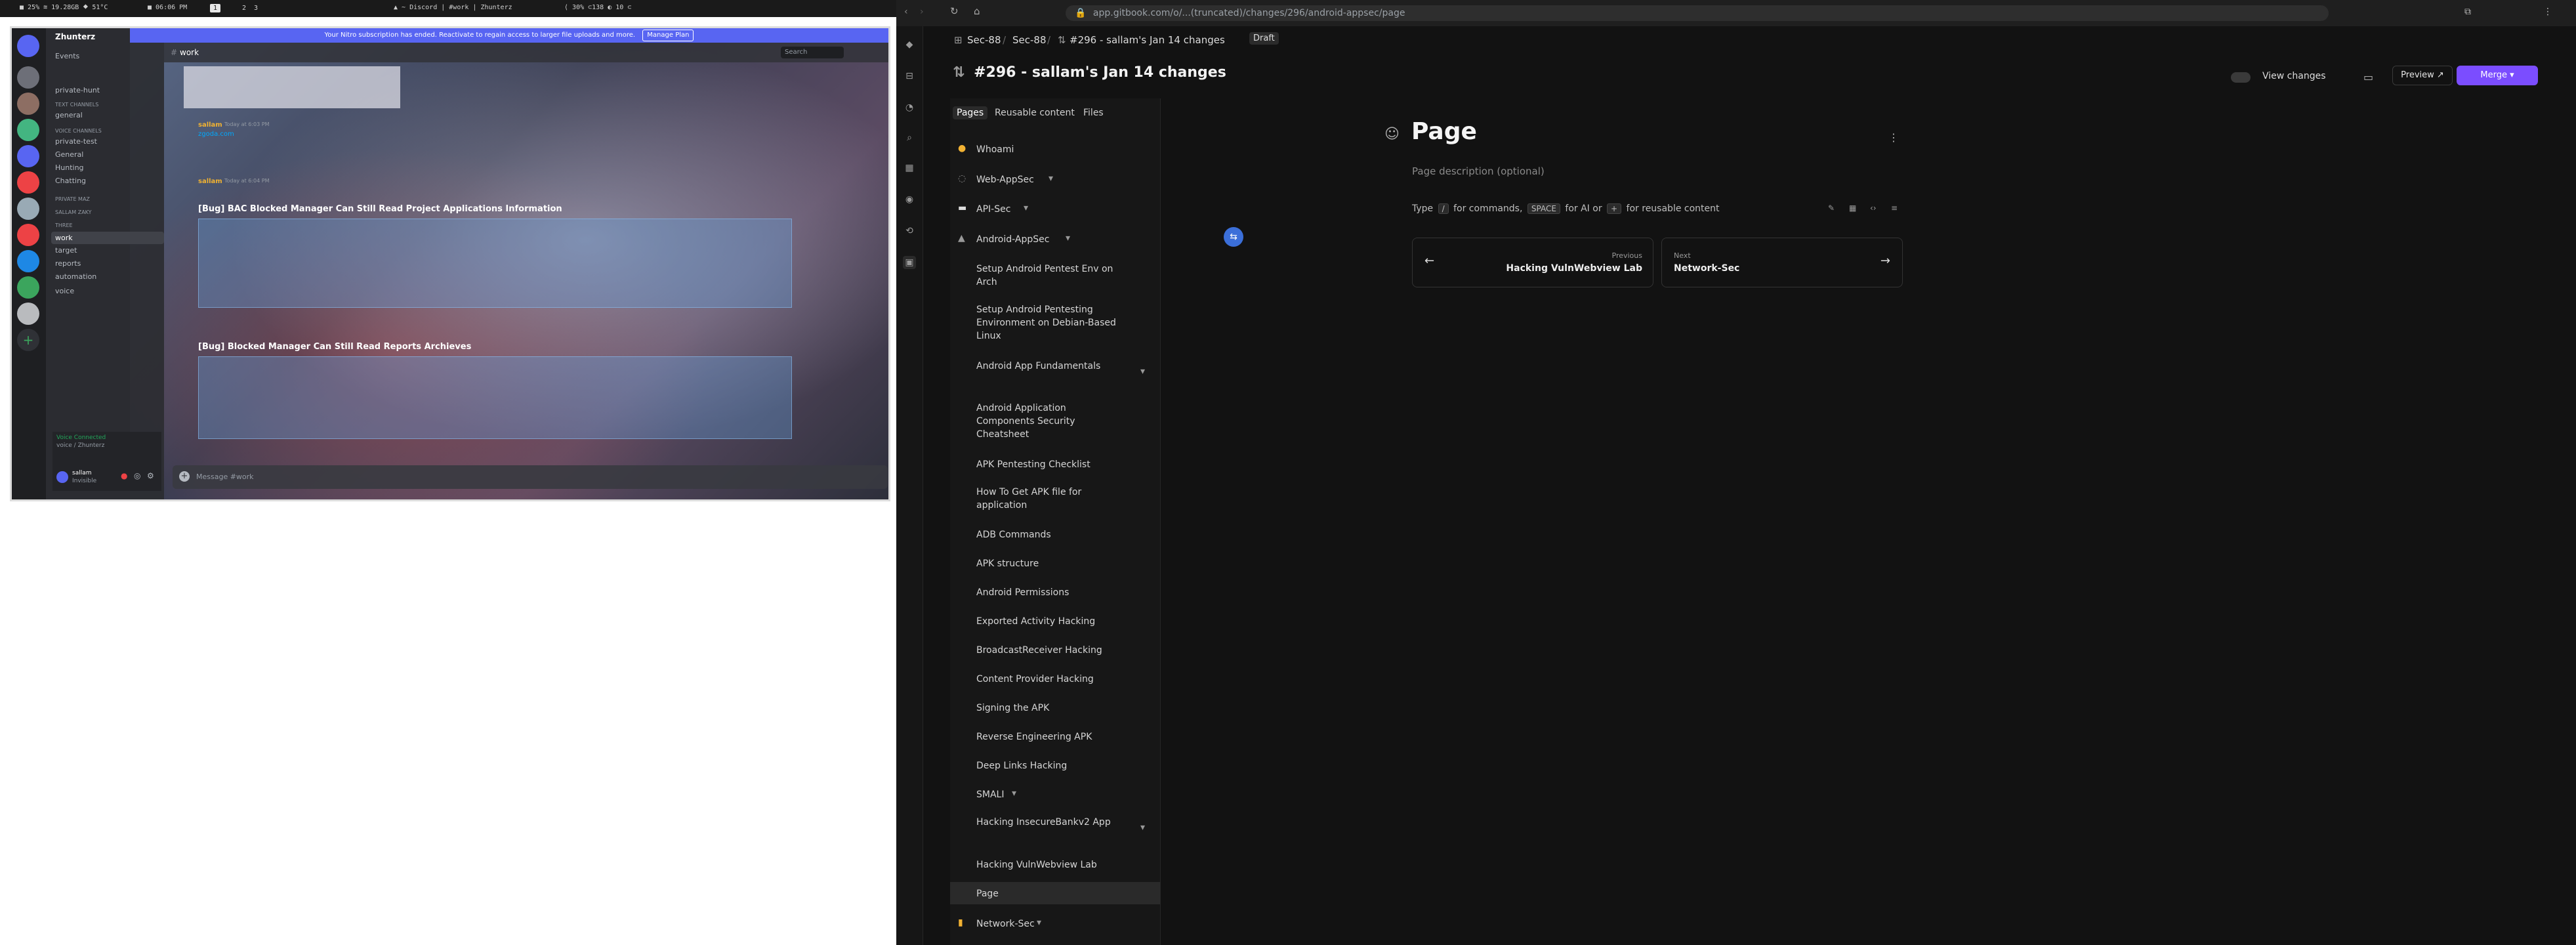 This screenshot has width=2576, height=945. What do you see at coordinates (1055, 210) in the screenshot?
I see `nav-item-api-sec: ▬ API-Sec ▾` at bounding box center [1055, 210].